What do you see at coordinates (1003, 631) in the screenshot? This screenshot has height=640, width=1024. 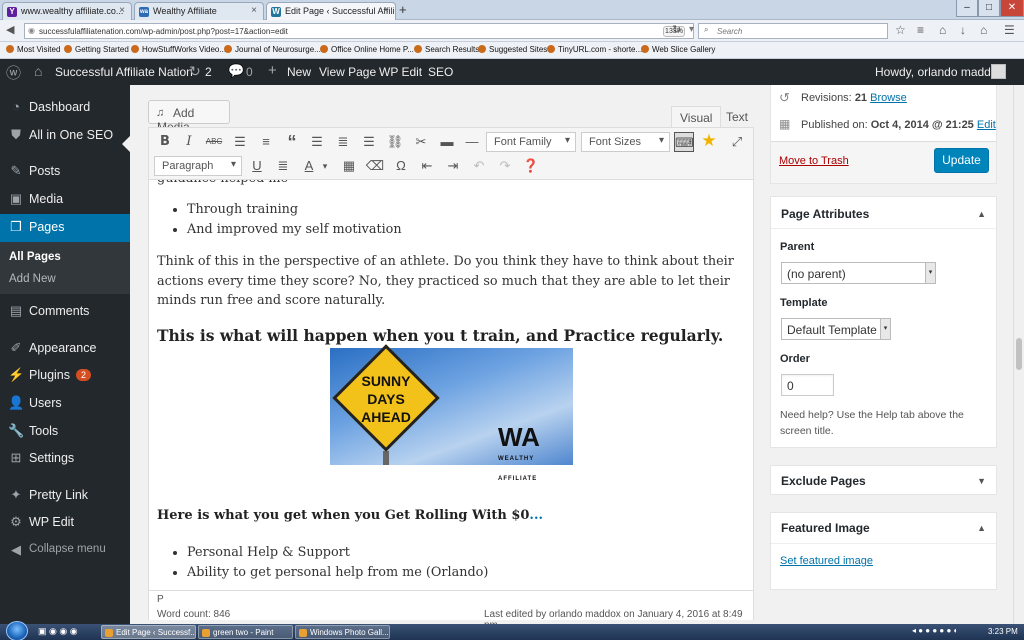 I see `taskbar-clock: 3:23 PM` at bounding box center [1003, 631].